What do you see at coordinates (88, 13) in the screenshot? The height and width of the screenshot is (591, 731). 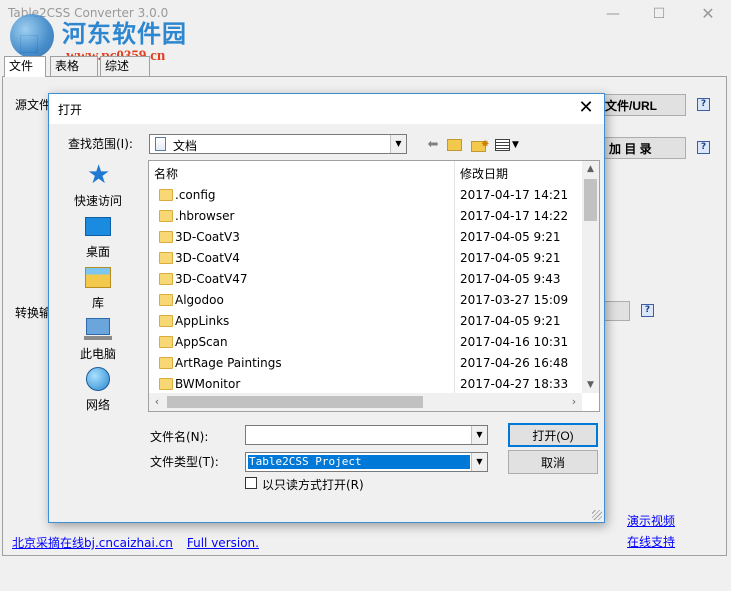 I see `app-title: Table2CSS Converter 3.0.0` at bounding box center [88, 13].